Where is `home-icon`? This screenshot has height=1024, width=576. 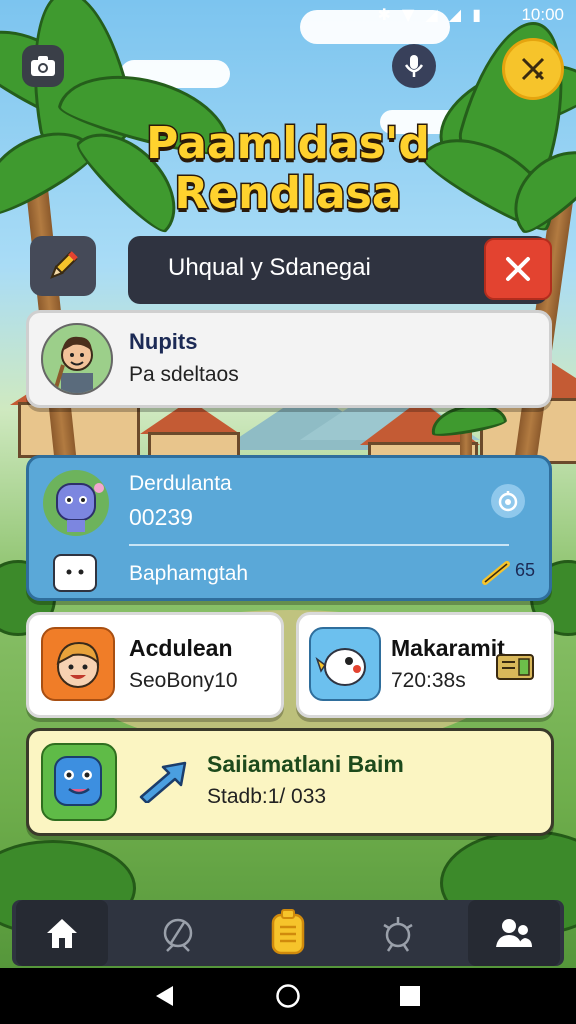 home-icon is located at coordinates (62, 933).